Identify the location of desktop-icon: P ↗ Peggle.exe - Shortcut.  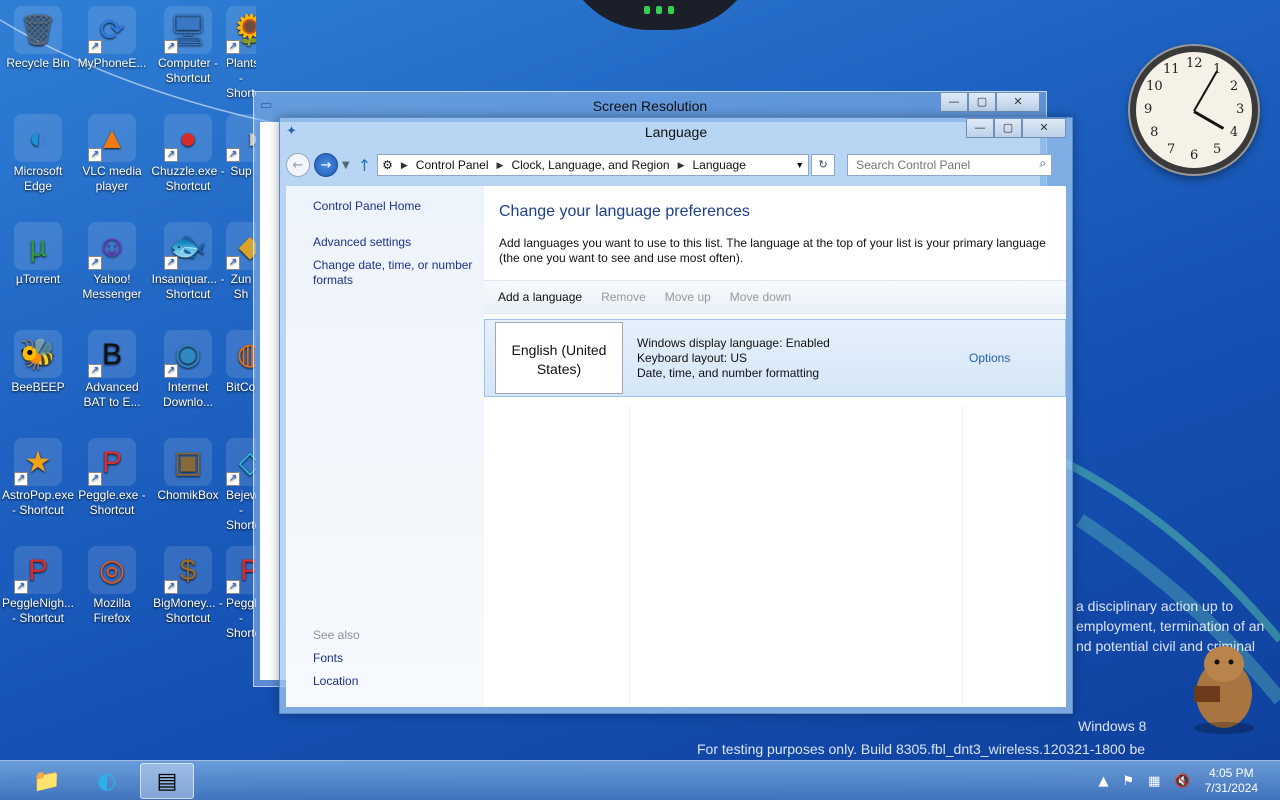
(112, 478).